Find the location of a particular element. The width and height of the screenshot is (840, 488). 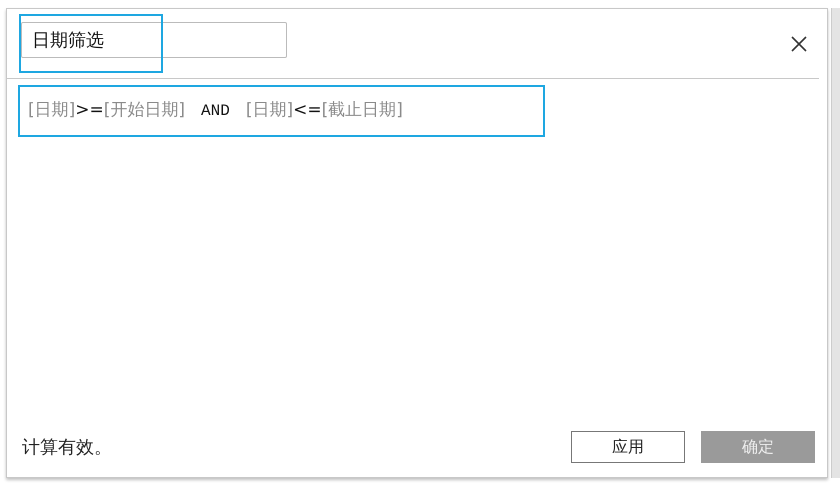

title-input-field: 日期筛选 is located at coordinates (154, 40).